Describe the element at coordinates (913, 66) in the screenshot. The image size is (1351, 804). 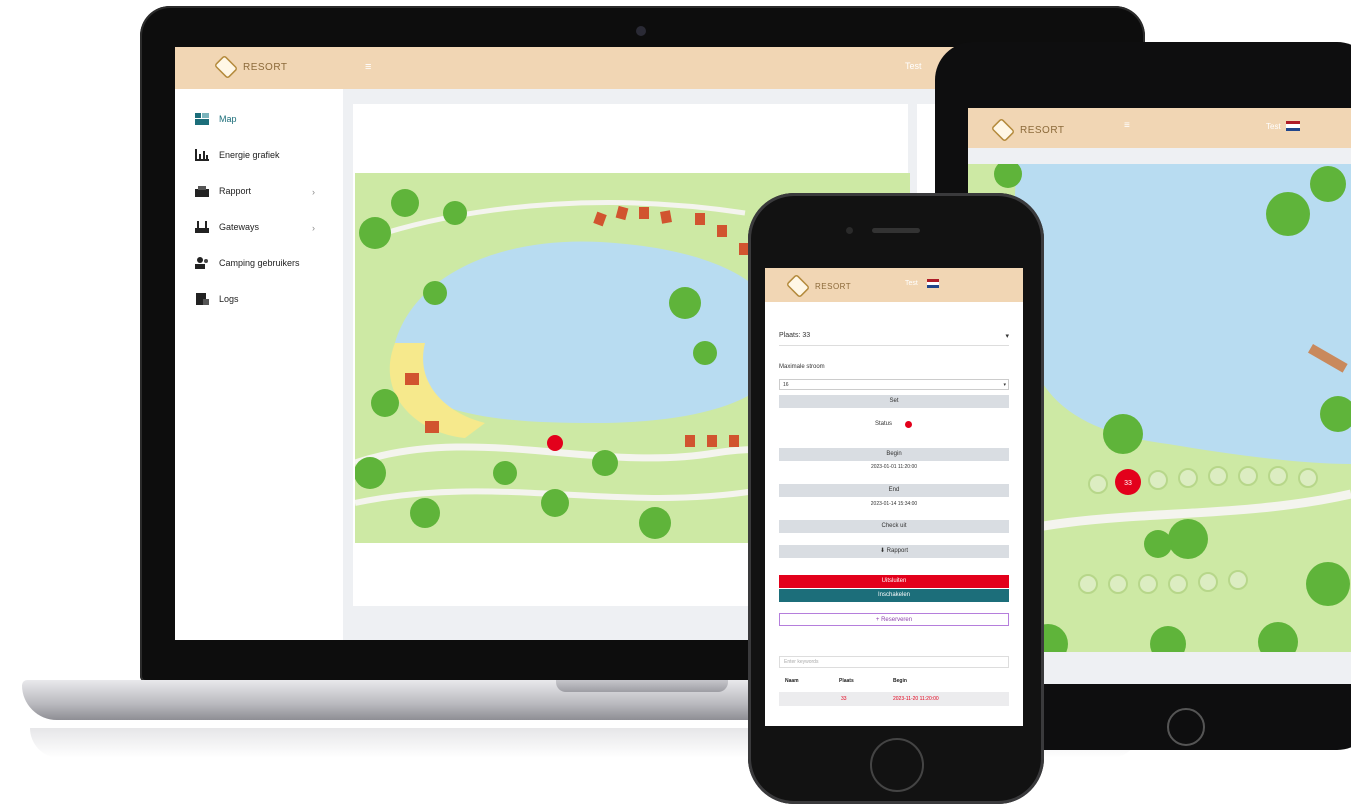
I see `laptop-user-label: Test` at that location.